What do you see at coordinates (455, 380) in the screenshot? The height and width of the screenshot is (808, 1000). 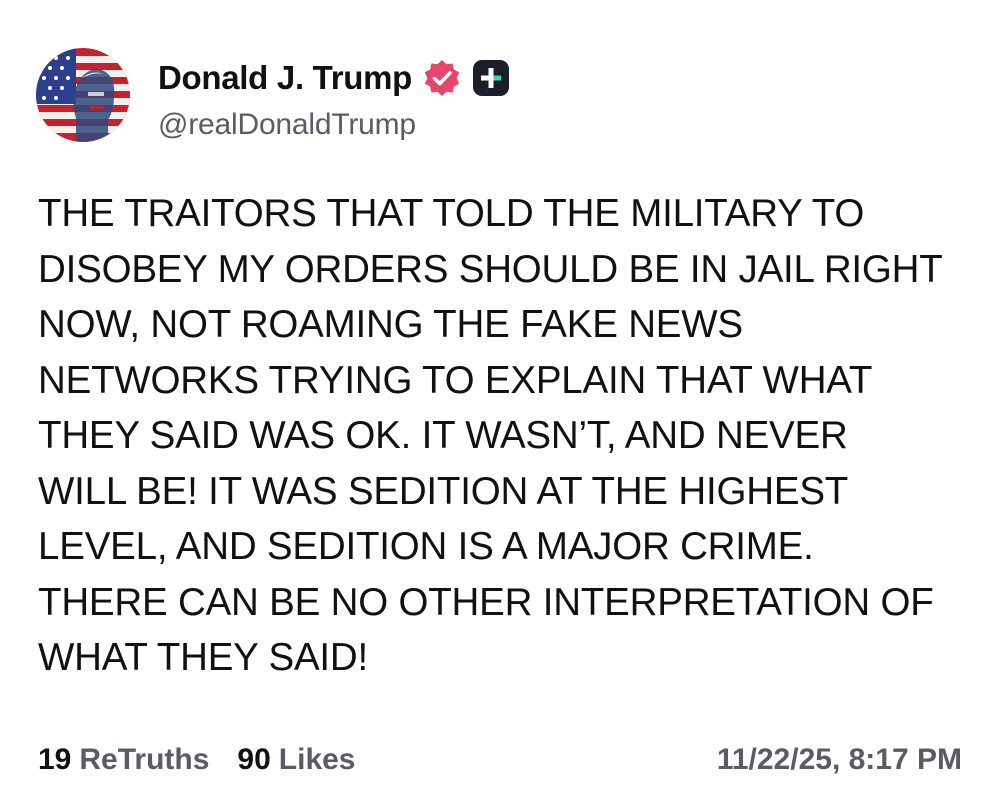 I see `post-line: NETWORKS TRYING TO EXPLAIN THAT WHAT` at bounding box center [455, 380].